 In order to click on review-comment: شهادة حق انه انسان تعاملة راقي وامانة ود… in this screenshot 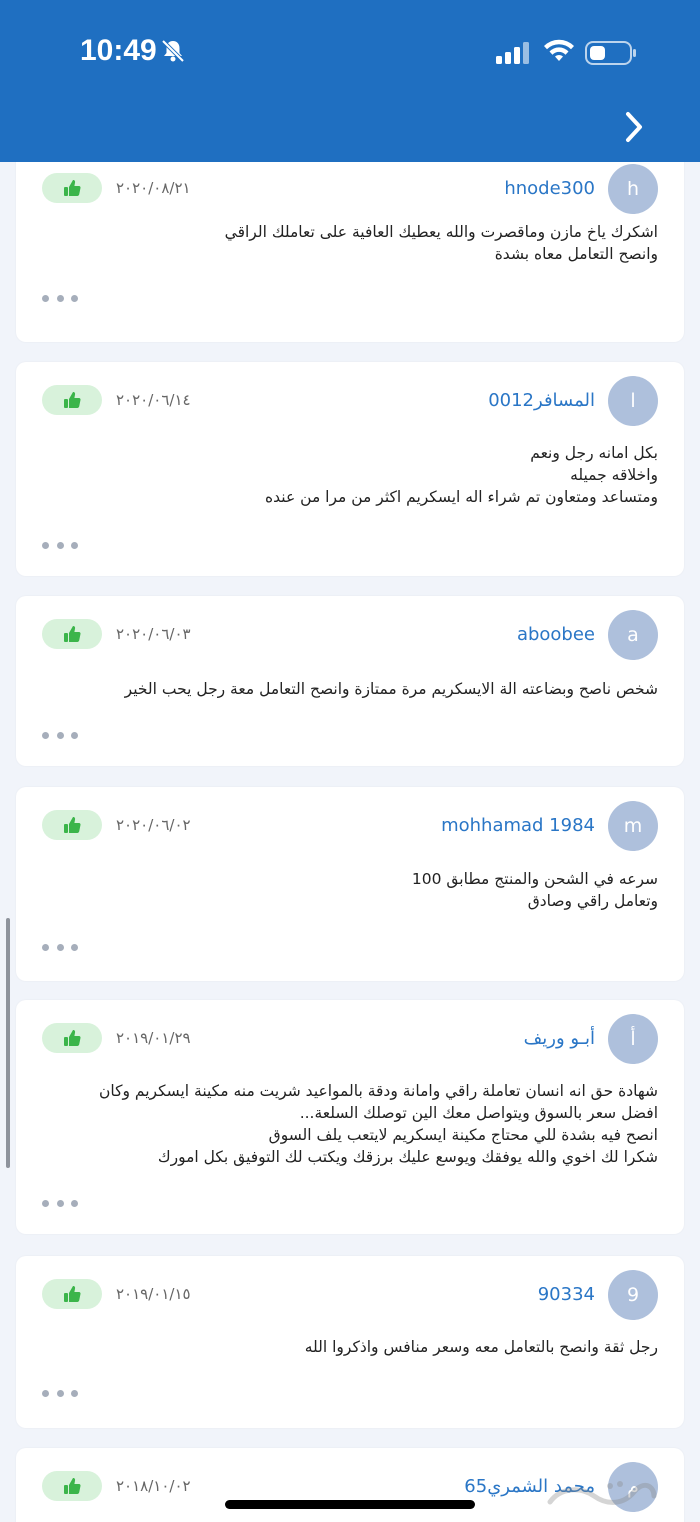, I will do `click(378, 1124)`.